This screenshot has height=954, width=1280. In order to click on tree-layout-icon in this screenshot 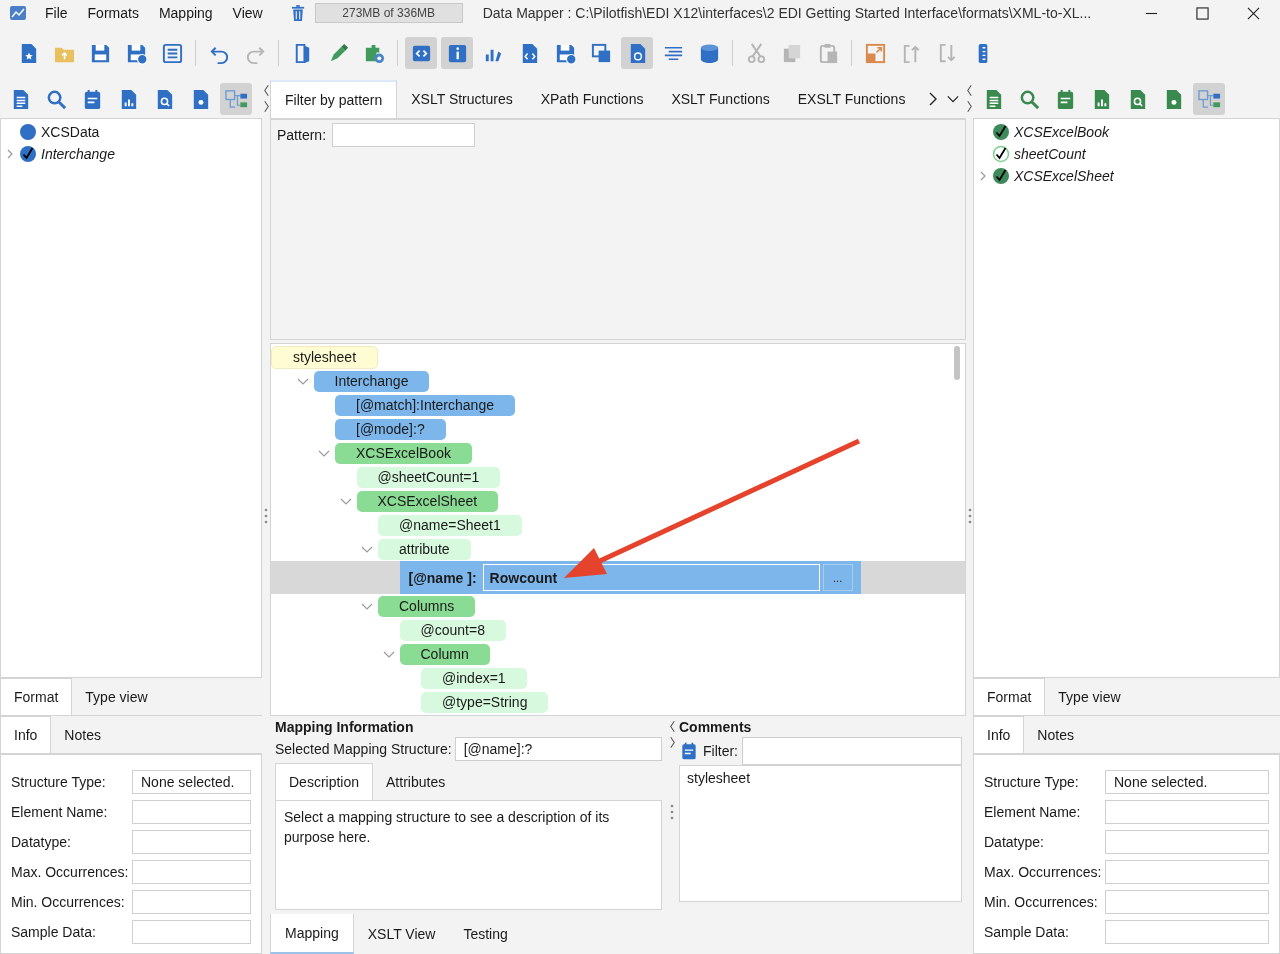, I will do `click(1209, 99)`.